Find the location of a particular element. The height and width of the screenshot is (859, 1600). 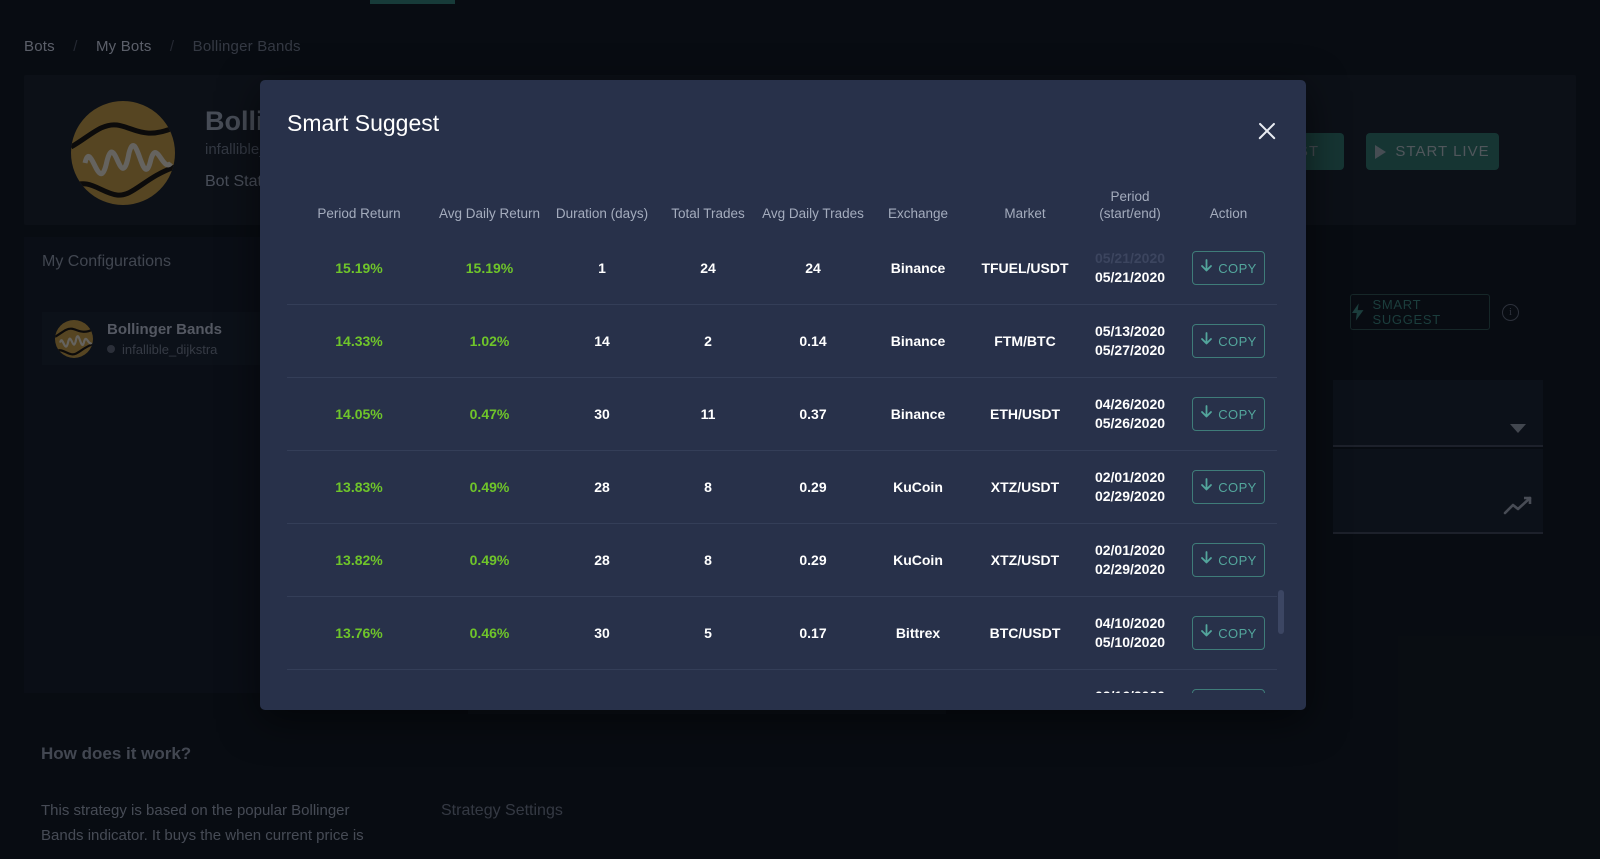

period-end: 05/21/2020 is located at coordinates (1130, 277).